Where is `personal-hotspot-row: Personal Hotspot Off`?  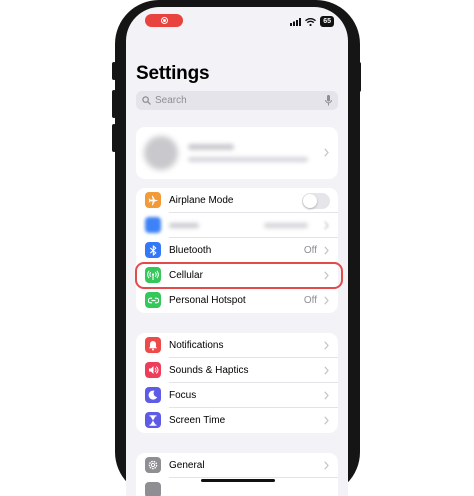
personal-hotspot-row: Personal Hotspot Off is located at coordinates (237, 300).